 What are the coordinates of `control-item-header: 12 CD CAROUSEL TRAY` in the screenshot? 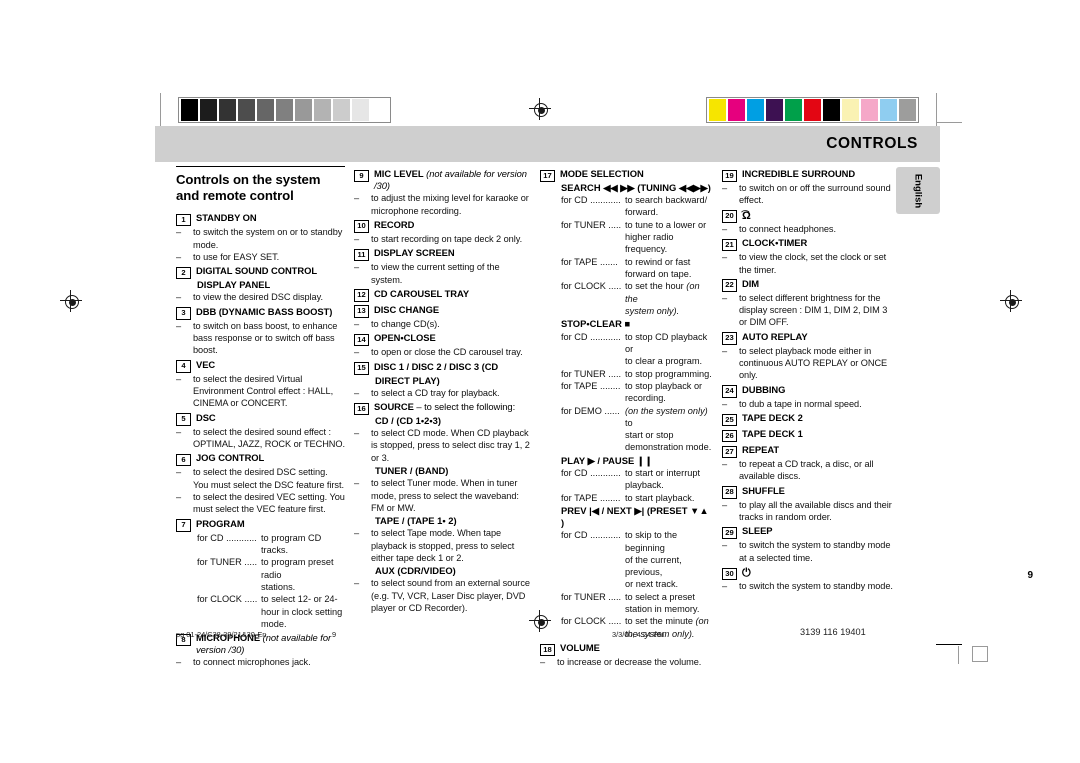 It's located at (442, 295).